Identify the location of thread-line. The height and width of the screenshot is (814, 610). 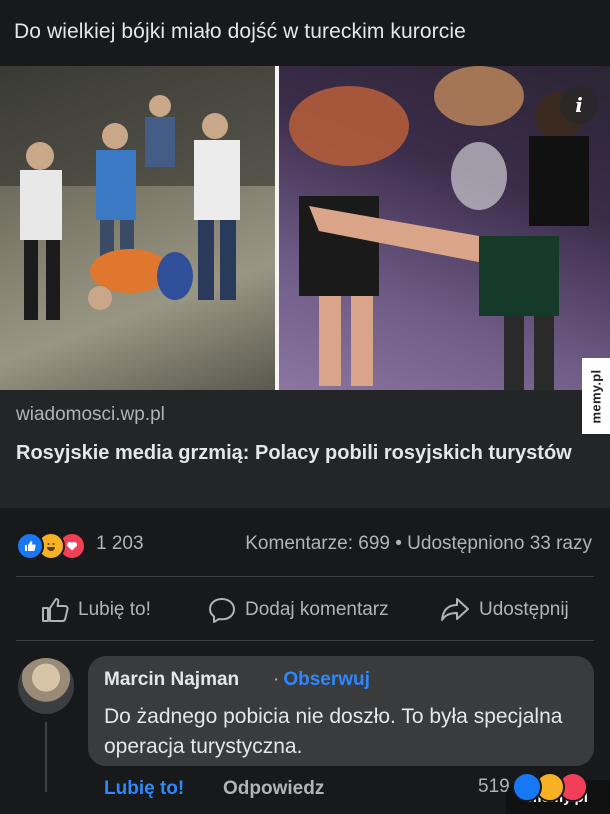
(46, 757).